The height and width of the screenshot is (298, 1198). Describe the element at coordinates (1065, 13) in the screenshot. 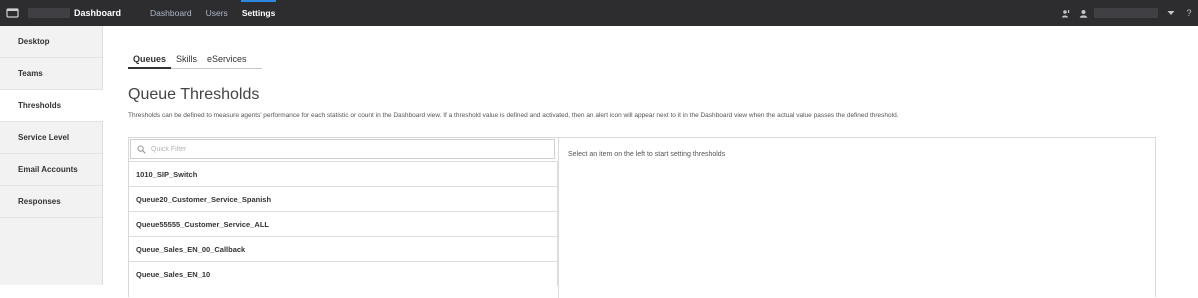

I see `alert-person-icon` at that location.